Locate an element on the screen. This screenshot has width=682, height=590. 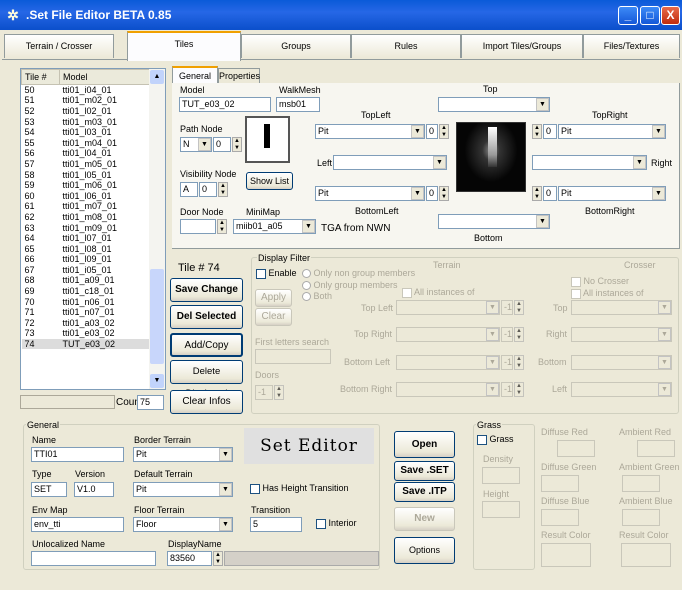
bottomleft-spinner: ▲ ▼ is located at coordinates (444, 193).